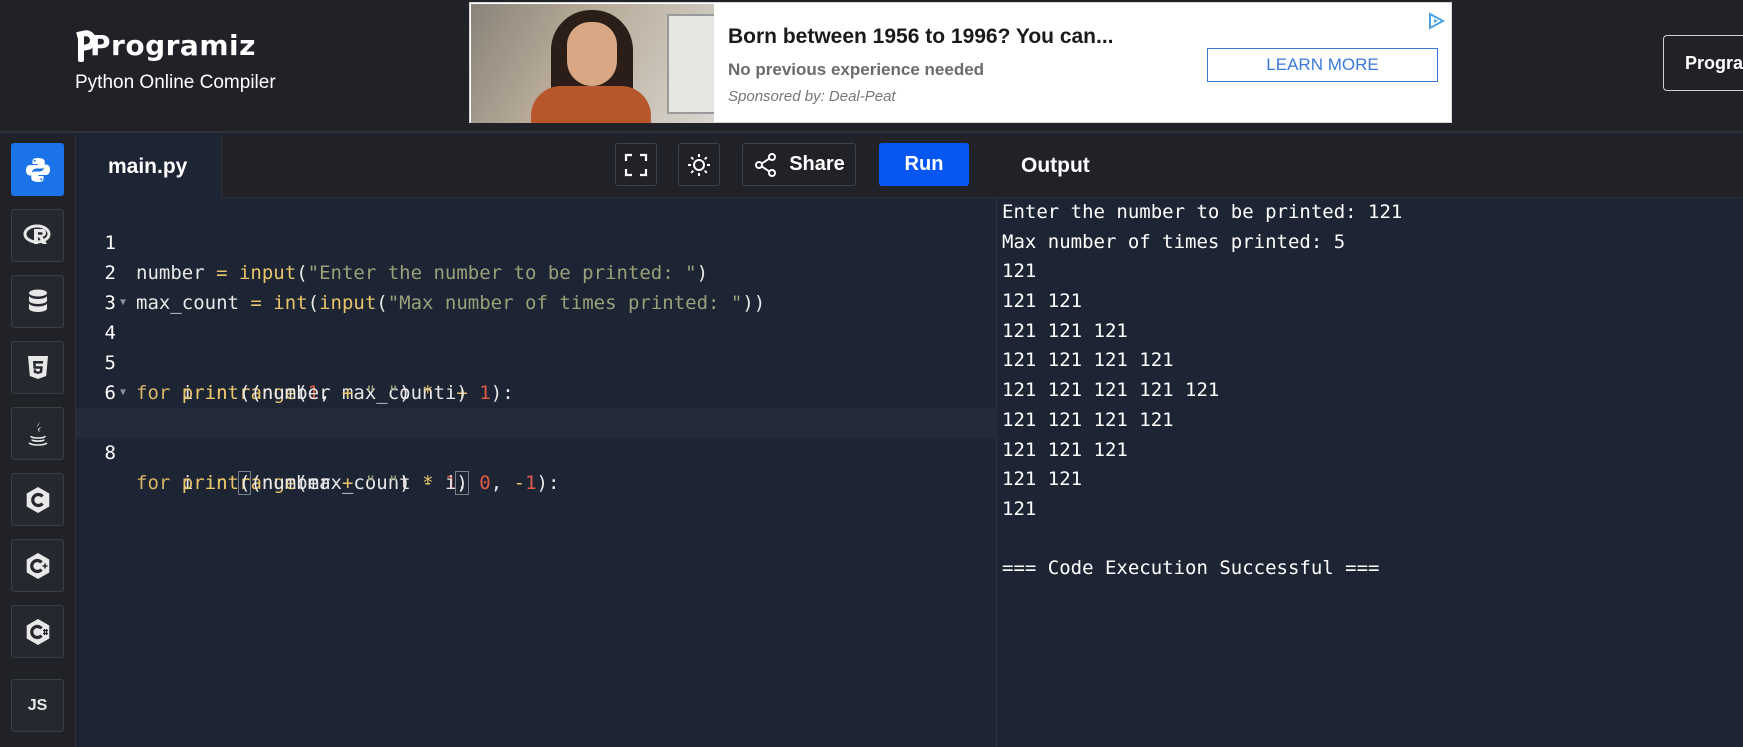 This screenshot has height=747, width=1743. I want to click on sidebar-item-cpp, so click(37, 565).